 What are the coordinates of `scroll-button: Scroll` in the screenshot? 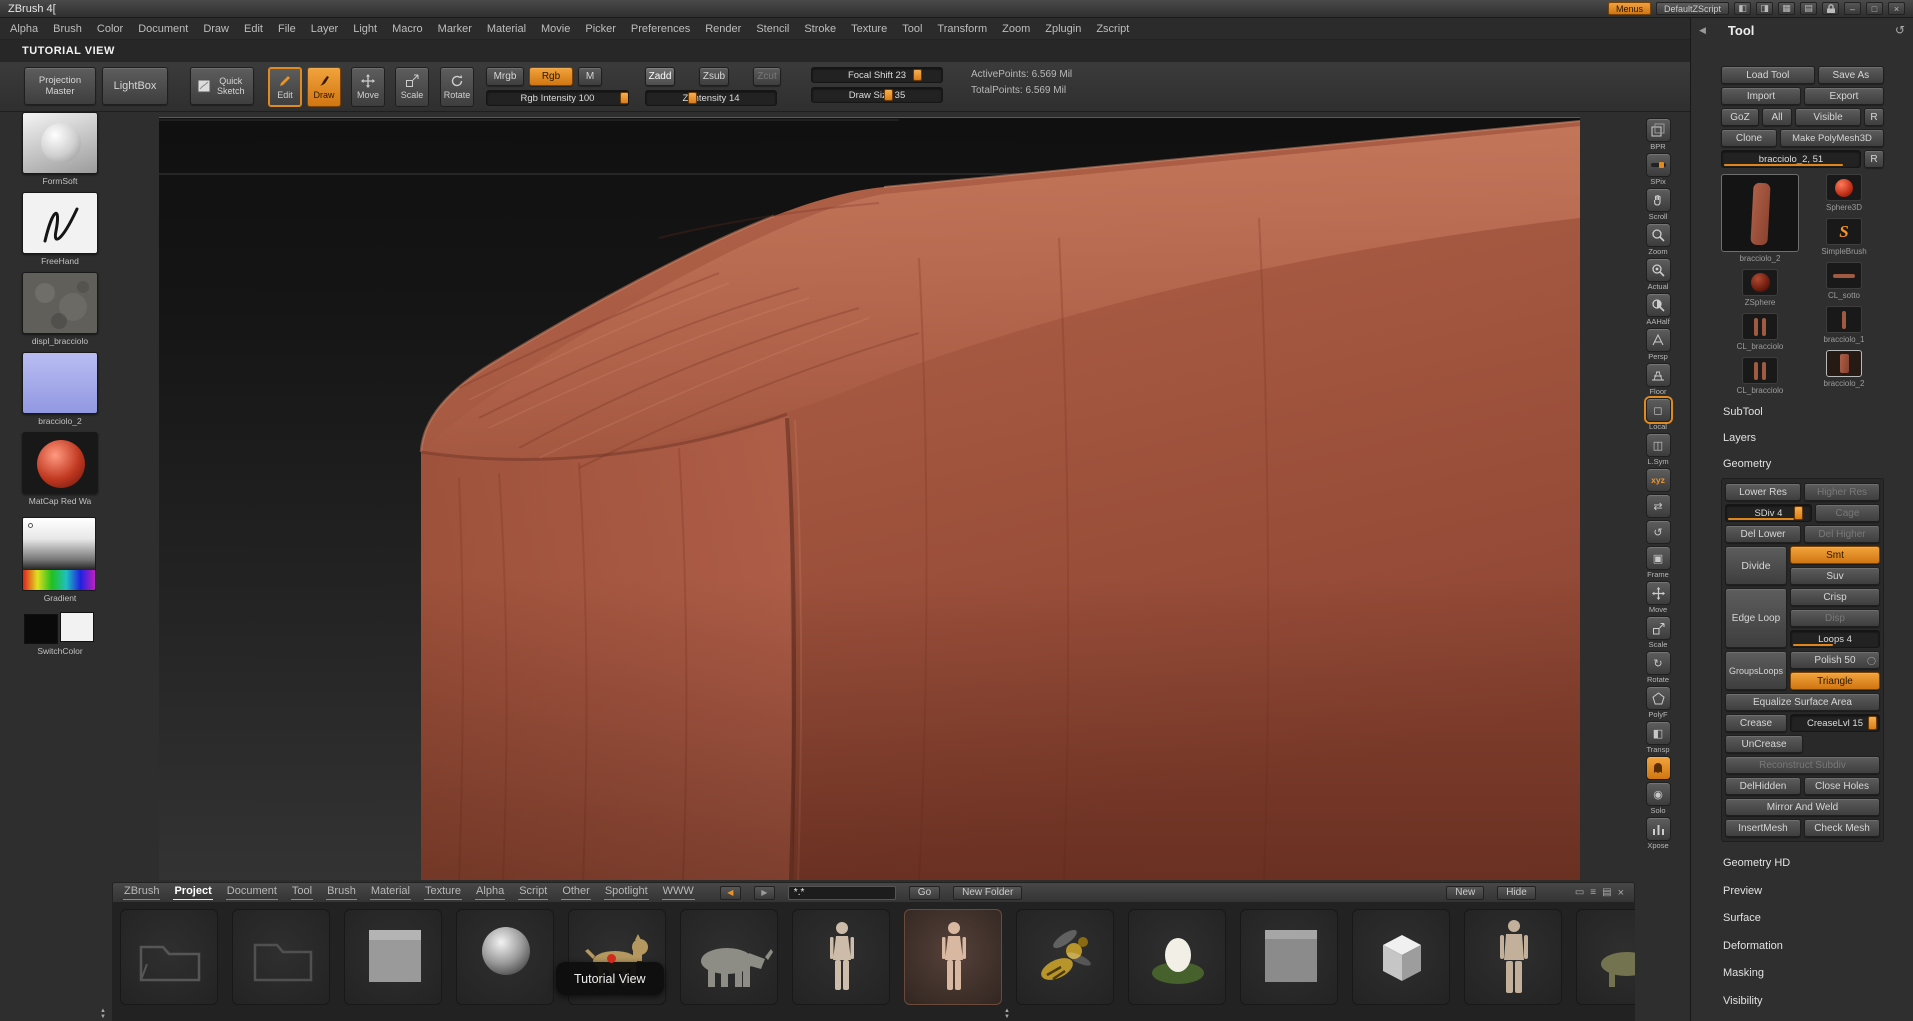 It's located at (1658, 204).